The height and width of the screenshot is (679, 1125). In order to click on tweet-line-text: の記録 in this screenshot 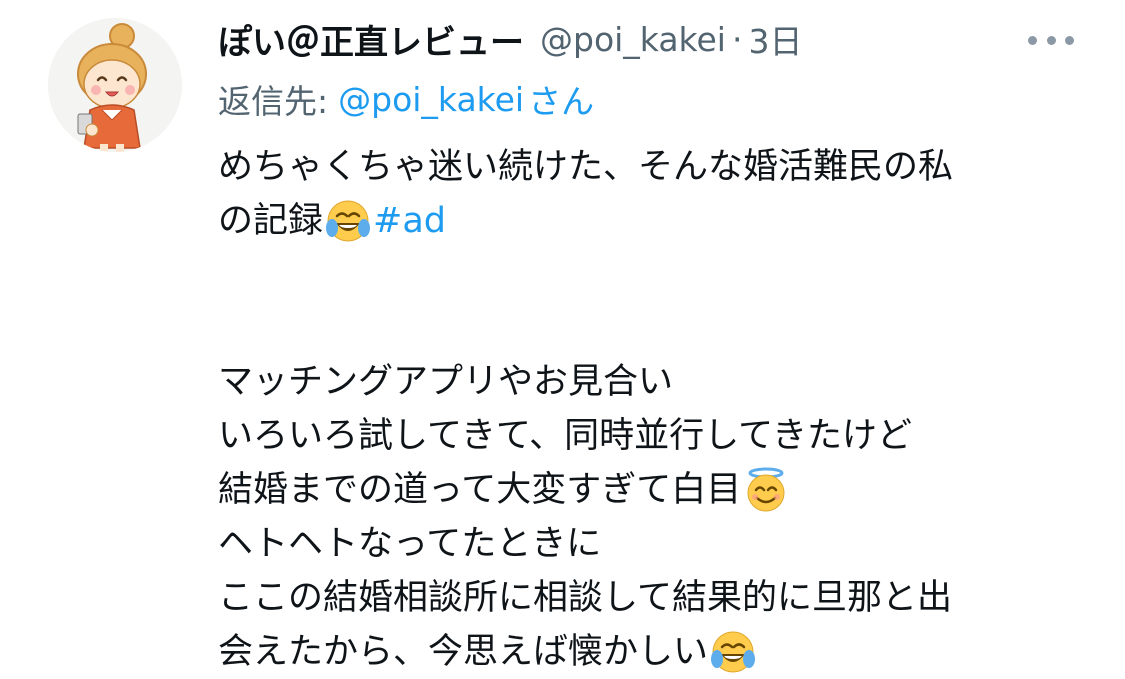, I will do `click(271, 221)`.